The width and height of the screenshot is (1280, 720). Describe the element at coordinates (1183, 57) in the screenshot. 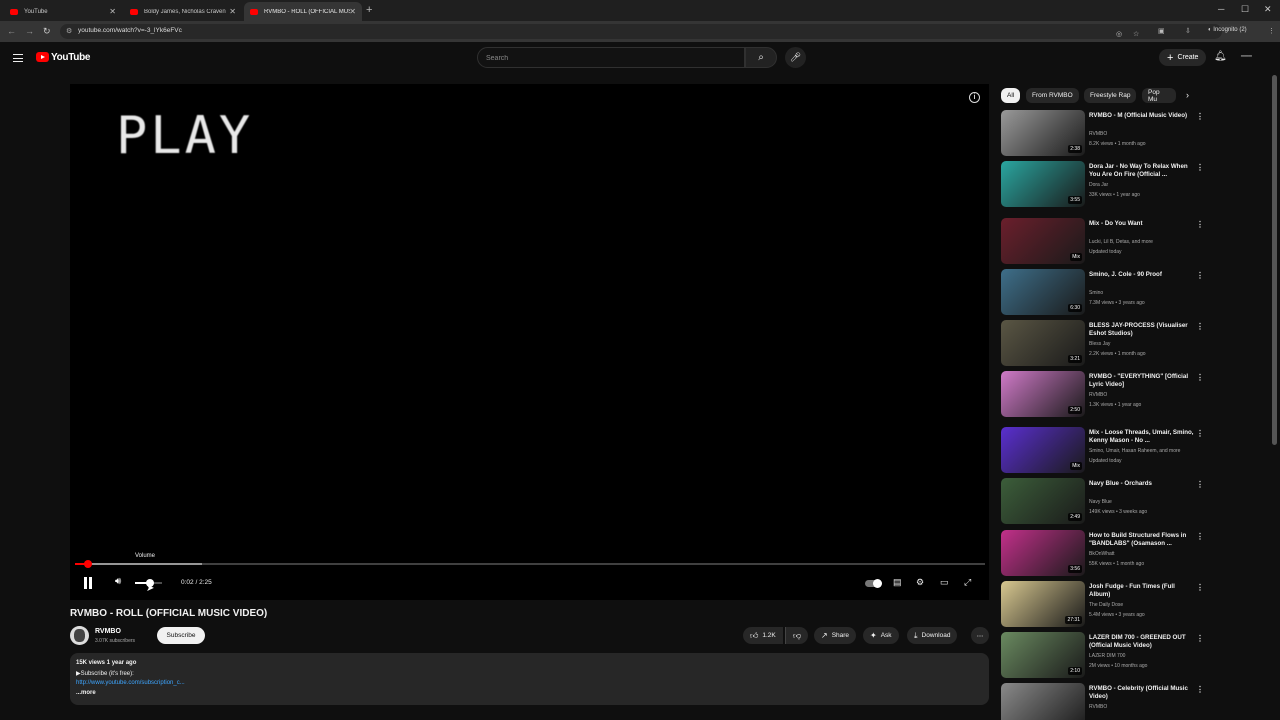

I see `create-button: + Create` at that location.